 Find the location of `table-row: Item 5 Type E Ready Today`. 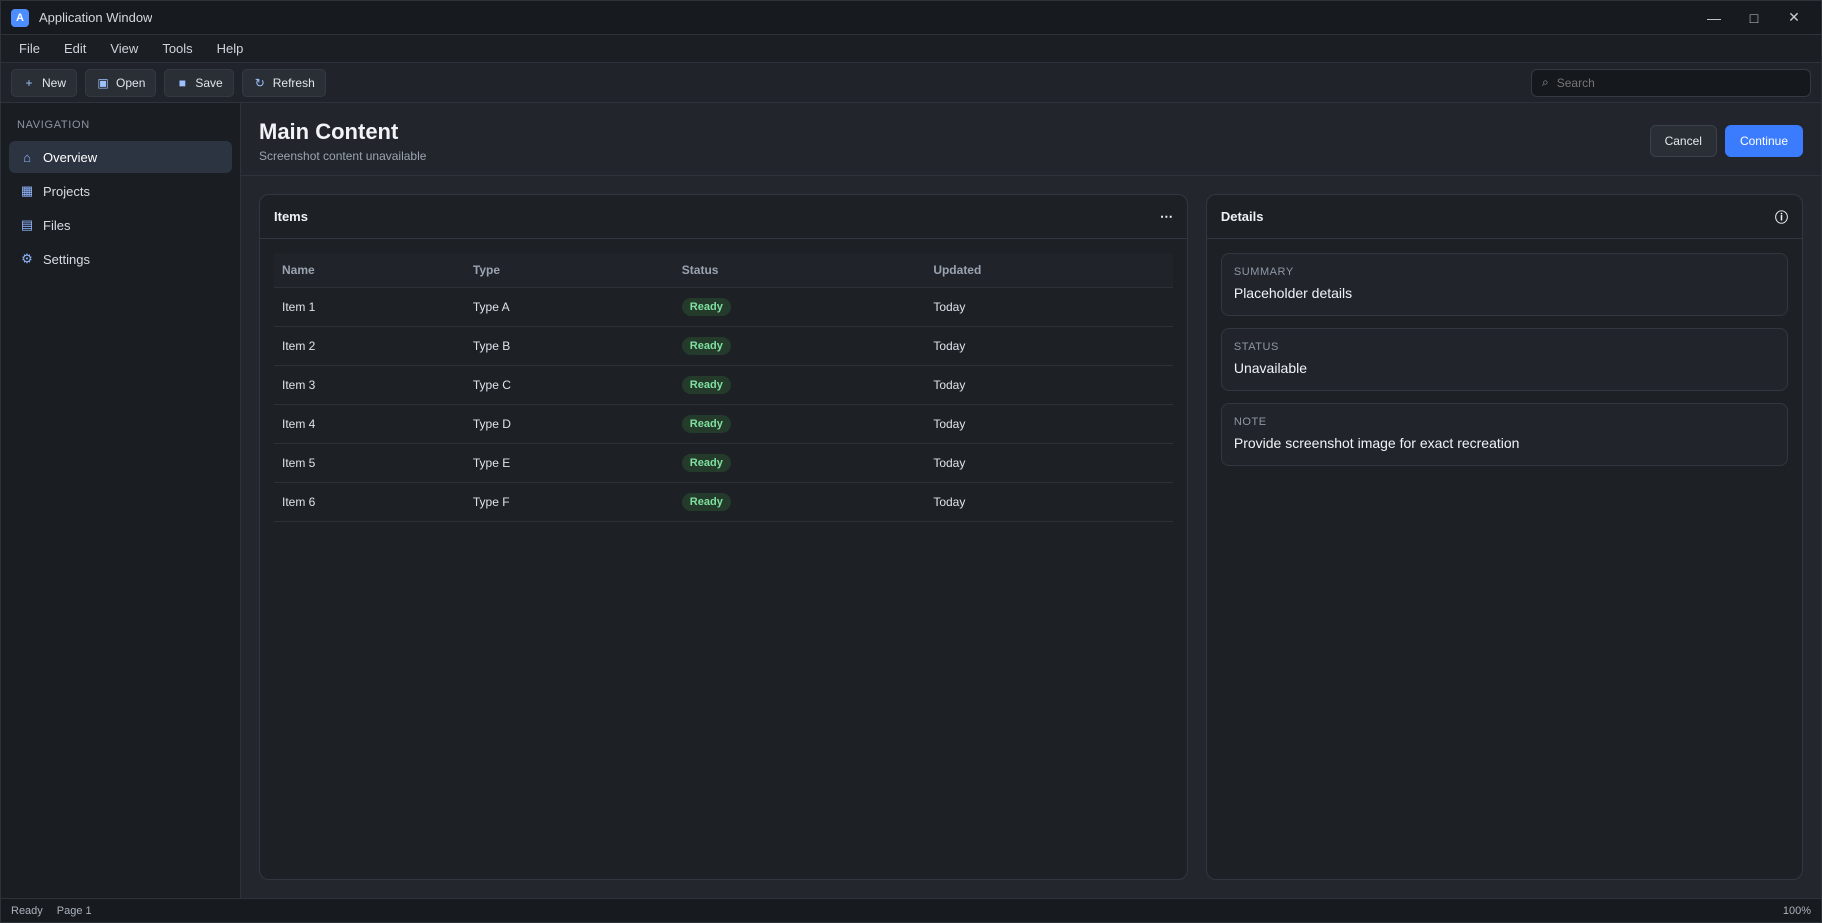

table-row: Item 5 Type E Ready Today is located at coordinates (723, 463).